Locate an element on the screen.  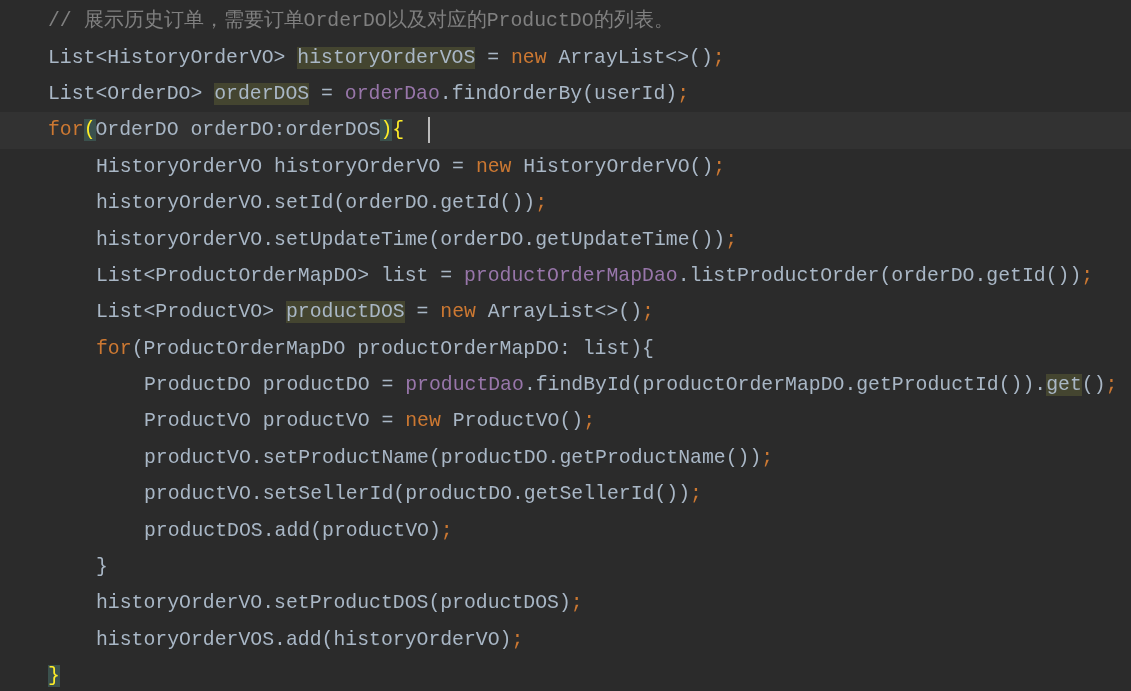
code-line: productVO.setProductName(productDO.getProductName()); is located at coordinates (459, 458).